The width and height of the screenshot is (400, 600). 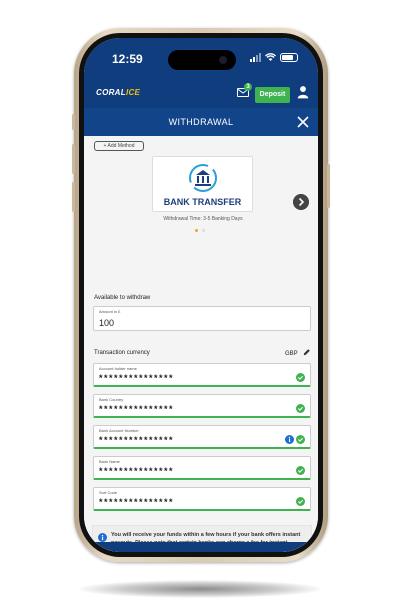 What do you see at coordinates (202, 406) in the screenshot?
I see `bank-country-field: Bank Country ***************` at bounding box center [202, 406].